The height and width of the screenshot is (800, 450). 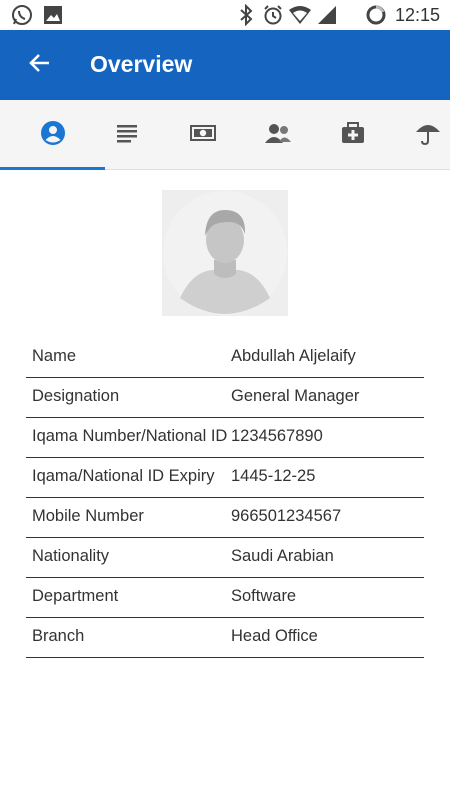 I want to click on tab-details, so click(x=126, y=134).